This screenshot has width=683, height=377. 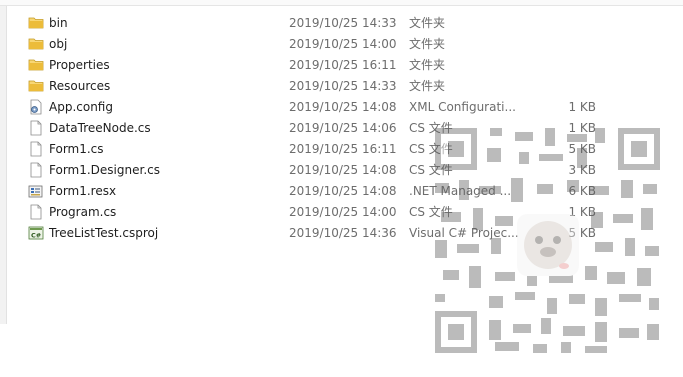 I want to click on svg-text: C#, so click(x=36, y=236).